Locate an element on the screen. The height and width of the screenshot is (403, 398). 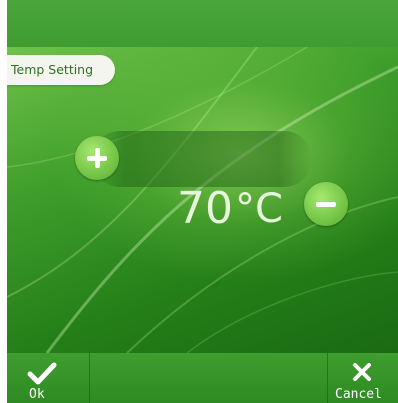
temperature-unit: °C is located at coordinates (259, 209).